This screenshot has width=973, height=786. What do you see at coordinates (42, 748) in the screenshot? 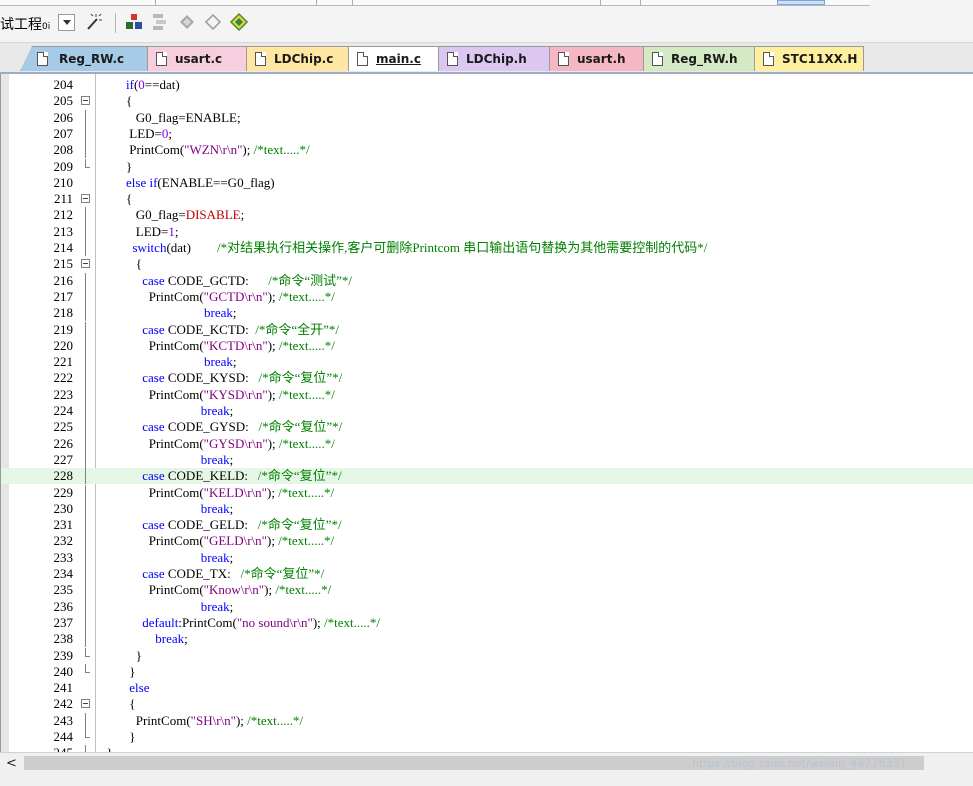
I see `line-number: 245` at bounding box center [42, 748].